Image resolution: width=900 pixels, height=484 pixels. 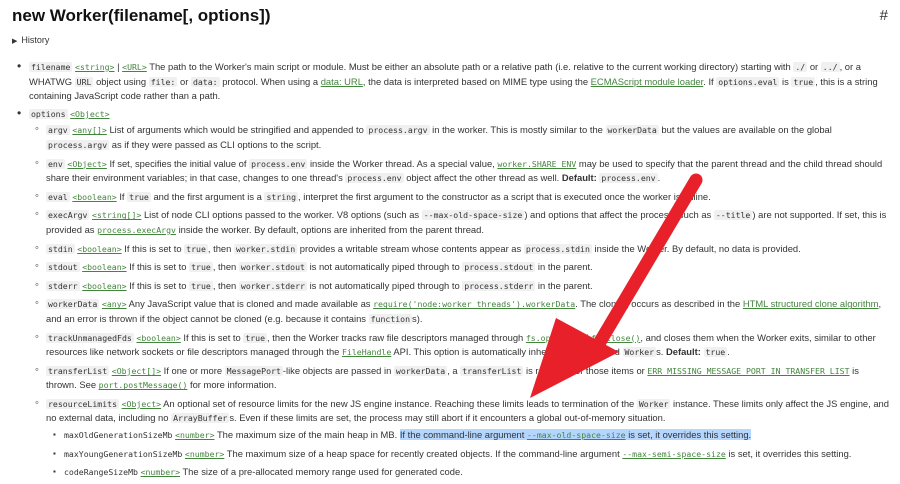 I want to click on desc-text: protocol. When using a, so click(x=270, y=81).